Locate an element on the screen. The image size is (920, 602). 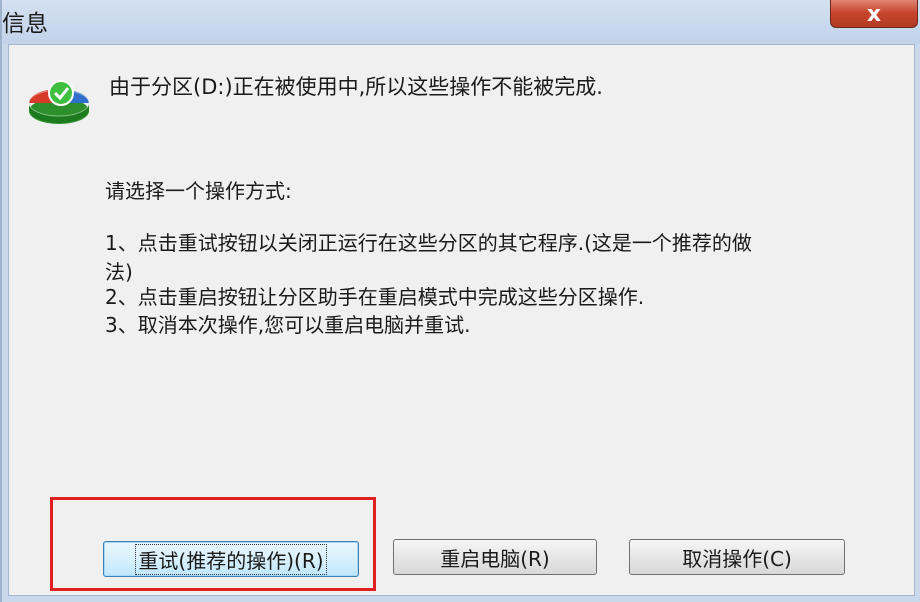
partition-assistant-icon is located at coordinates (59, 102).